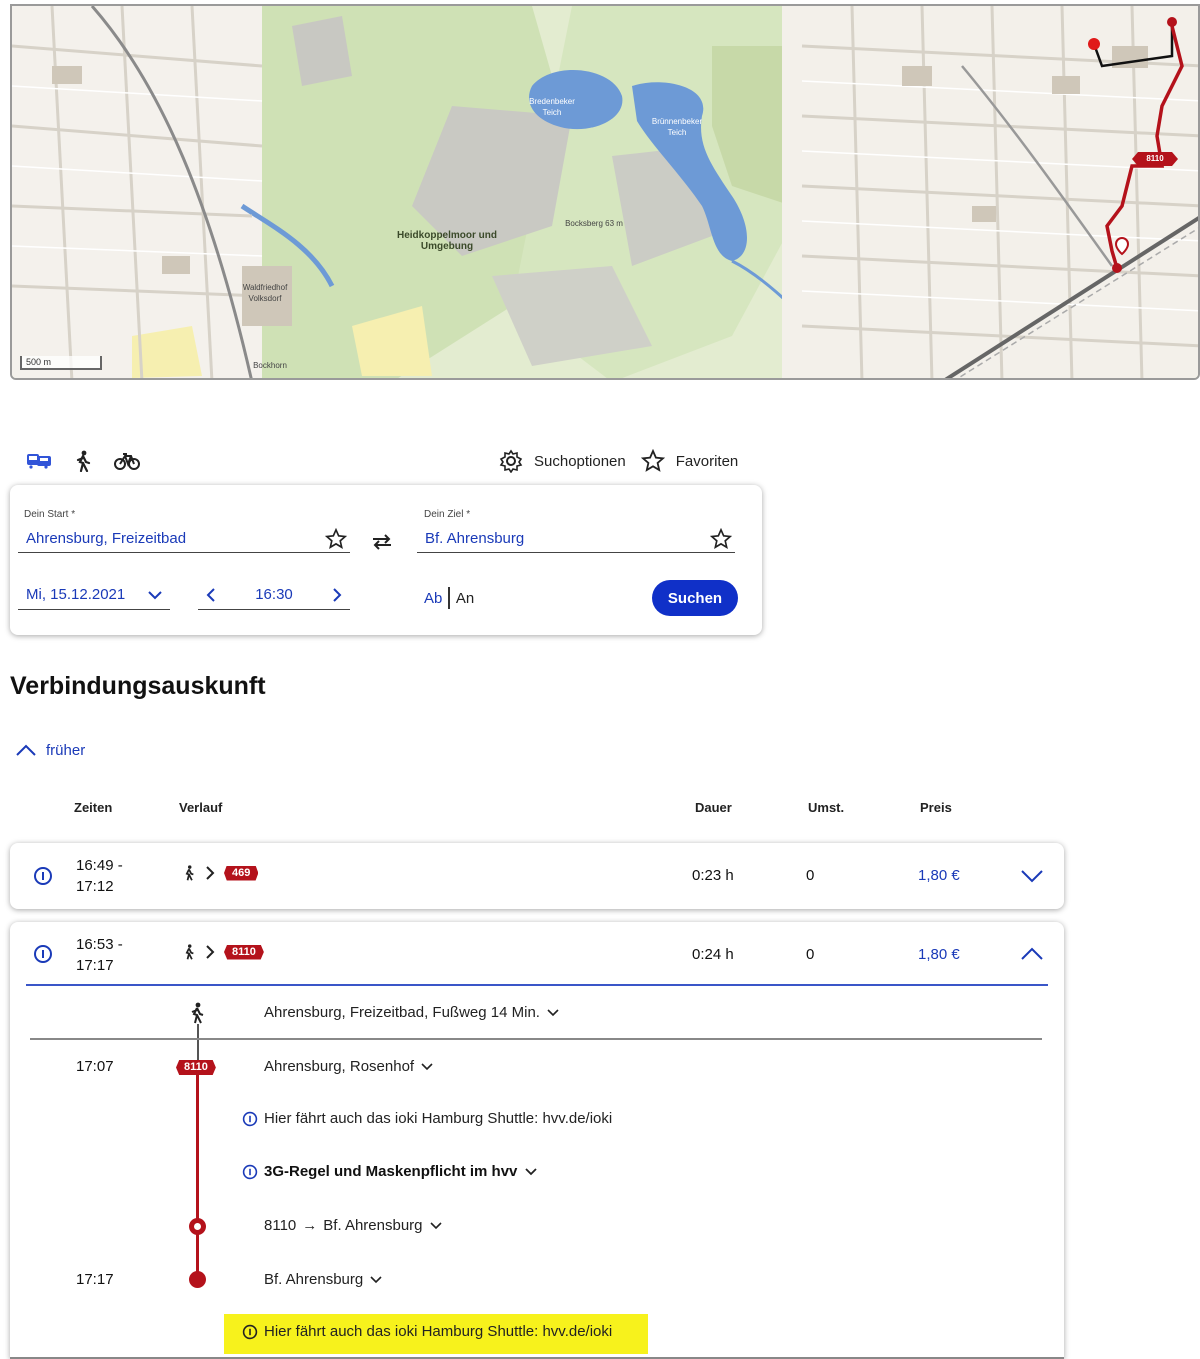  Describe the element at coordinates (223, 952) in the screenshot. I see `connection-route: 8110` at that location.